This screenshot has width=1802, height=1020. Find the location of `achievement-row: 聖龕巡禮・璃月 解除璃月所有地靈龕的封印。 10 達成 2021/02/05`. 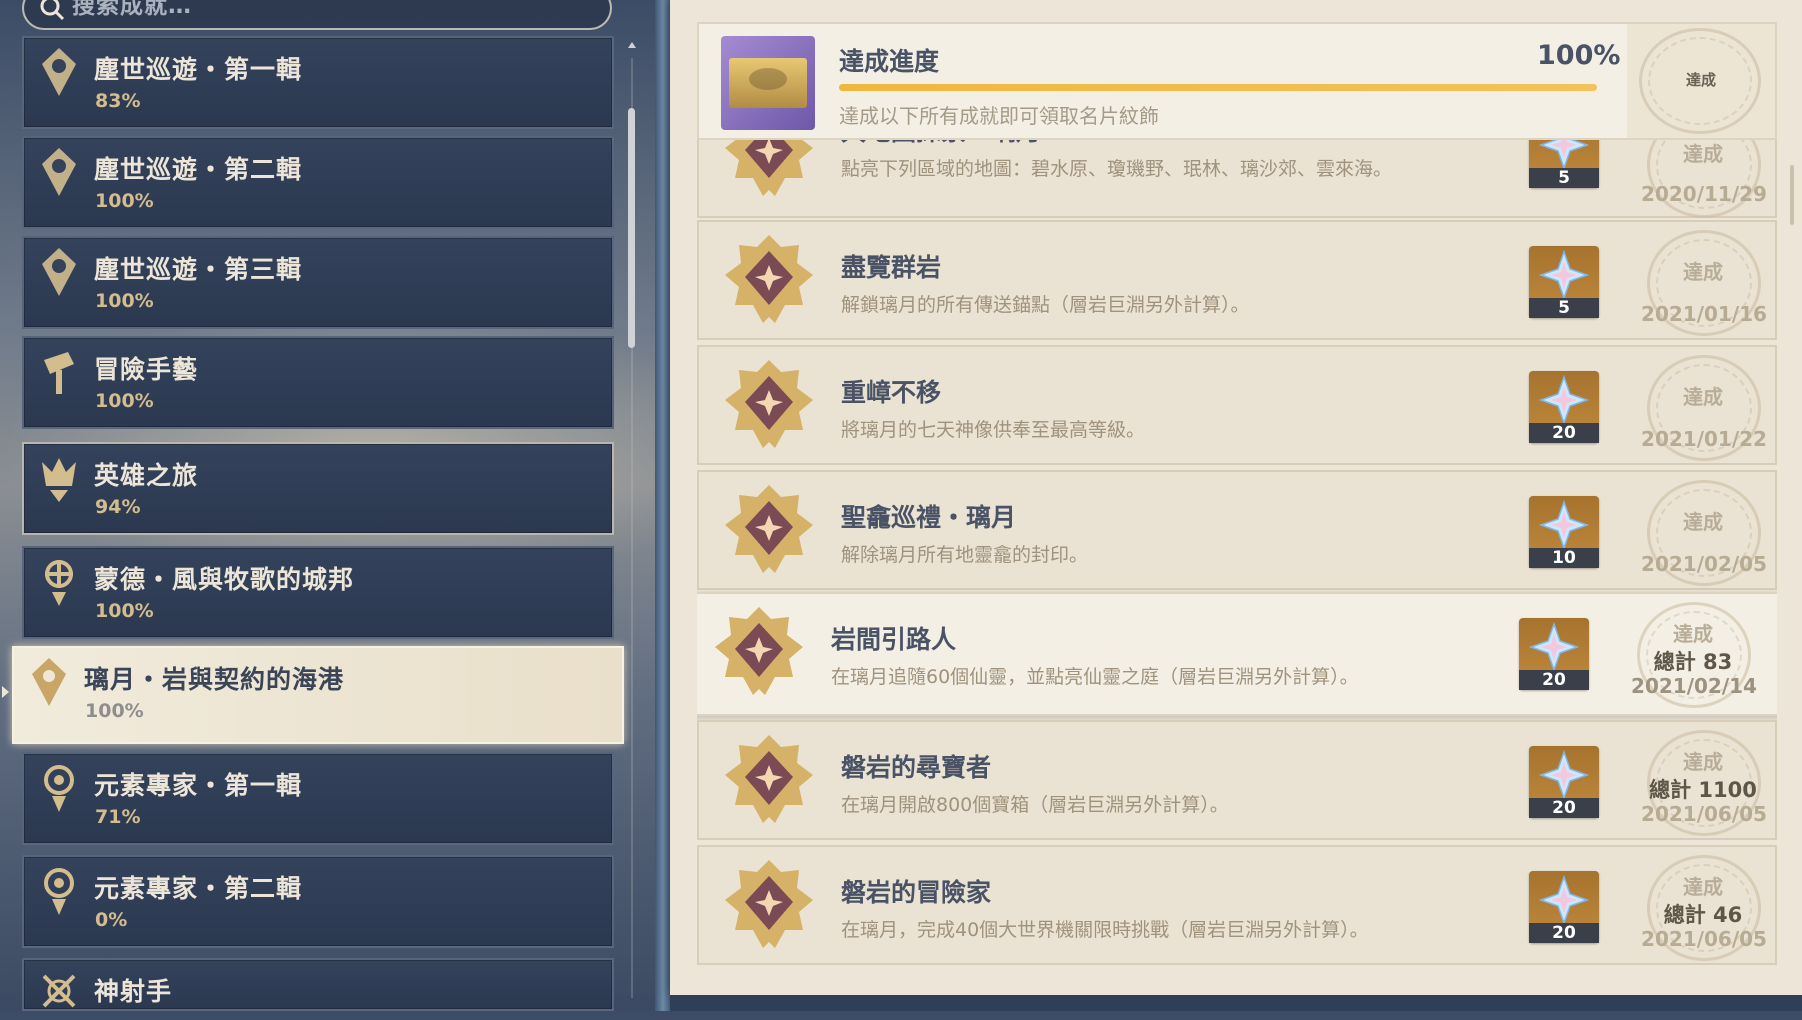

achievement-row: 聖龕巡禮・璃月 解除璃月所有地靈龕的封印。 10 達成 2021/02/05 is located at coordinates (1237, 530).